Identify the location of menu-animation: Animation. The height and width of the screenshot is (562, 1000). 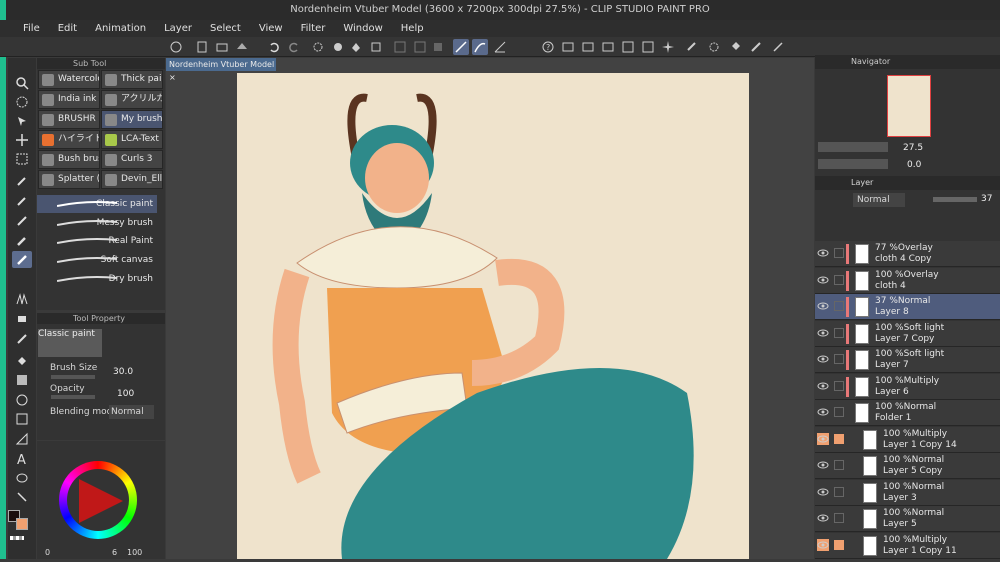
(120, 28).